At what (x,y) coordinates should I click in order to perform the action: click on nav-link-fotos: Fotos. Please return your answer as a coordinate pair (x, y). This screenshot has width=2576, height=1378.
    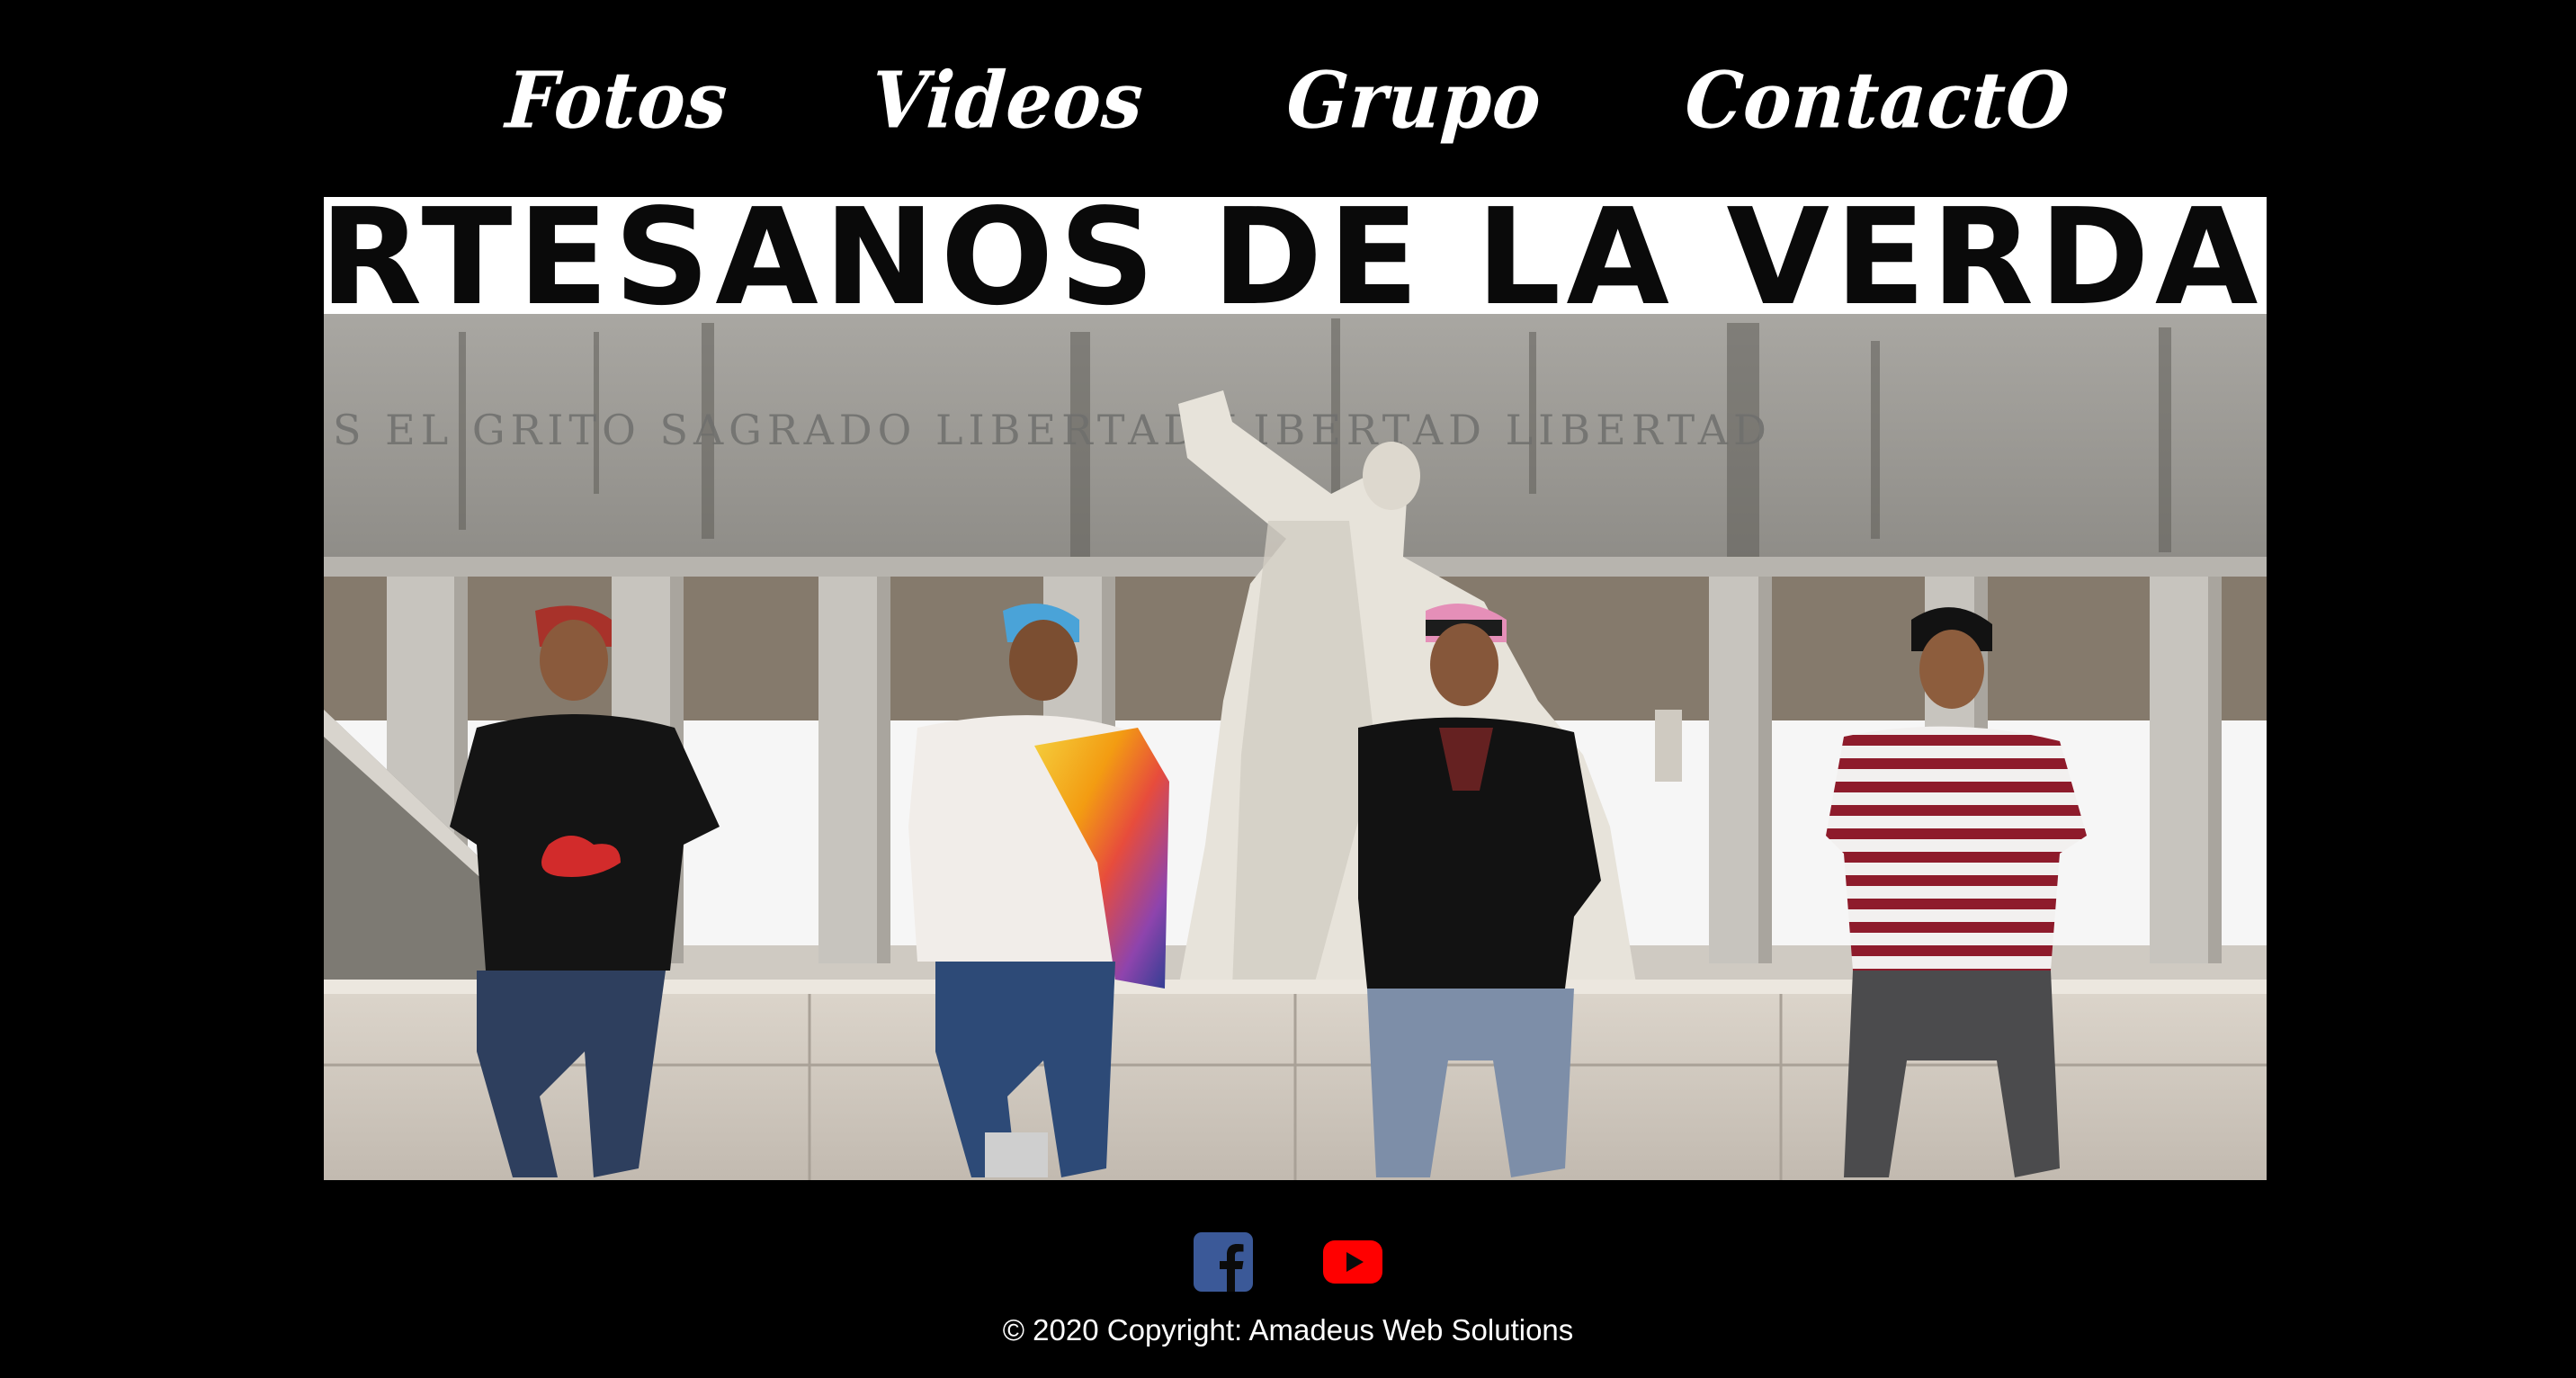
    Looking at the image, I should click on (616, 99).